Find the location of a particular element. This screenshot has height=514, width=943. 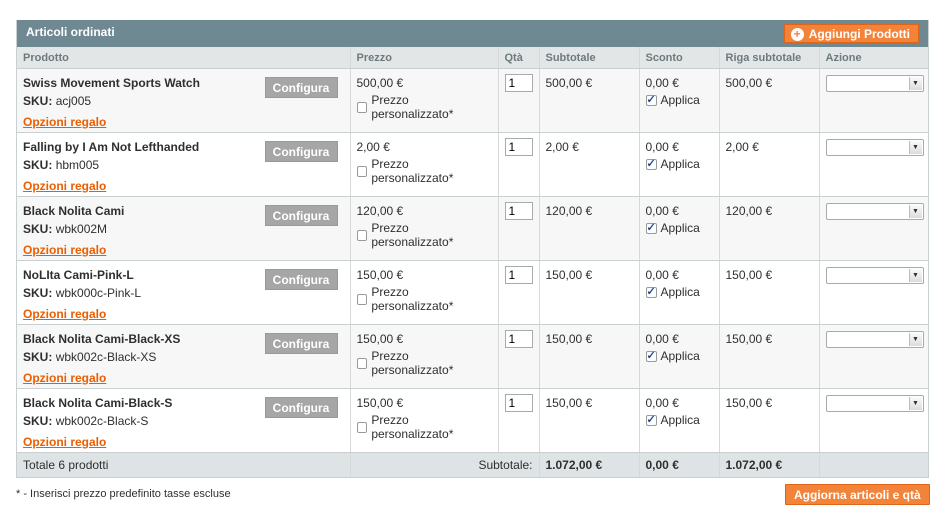

col-header-product: Prodotto is located at coordinates (184, 58).